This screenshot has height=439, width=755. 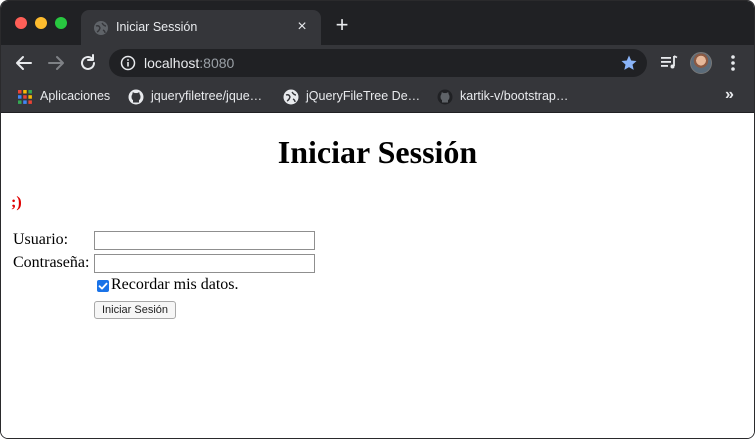 I want to click on avatar, so click(x=701, y=63).